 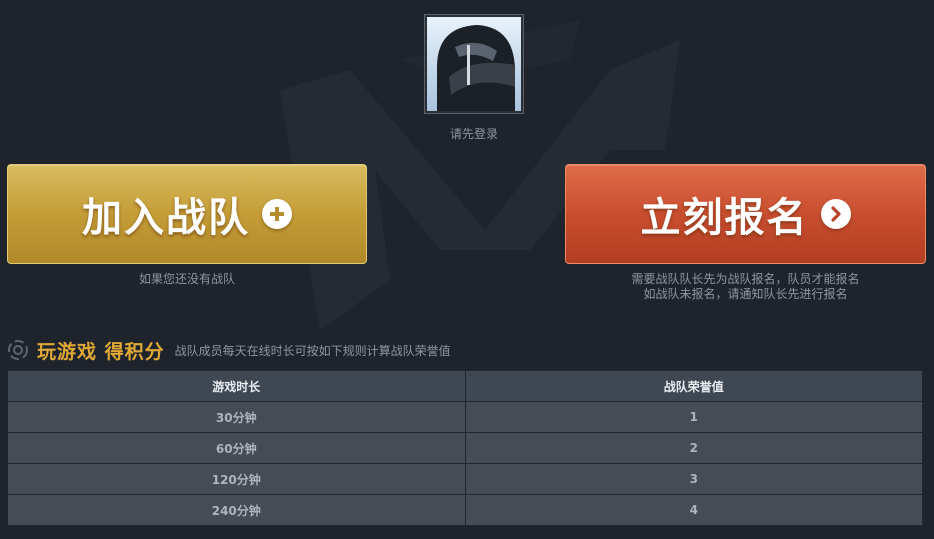 I want to click on table-row: 120分钟 3, so click(x=465, y=479).